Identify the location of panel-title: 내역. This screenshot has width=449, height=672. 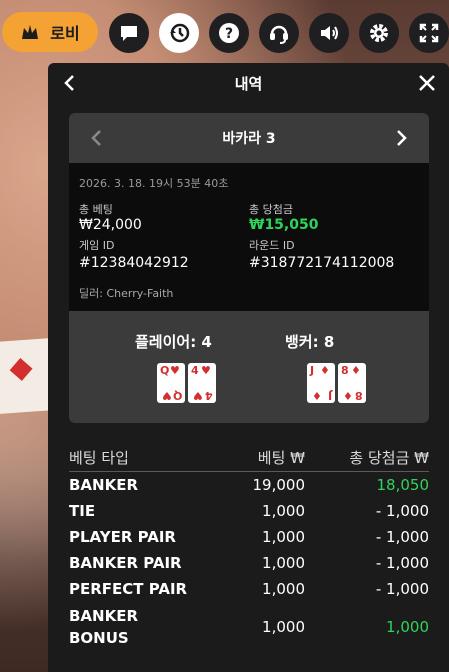
(248, 84).